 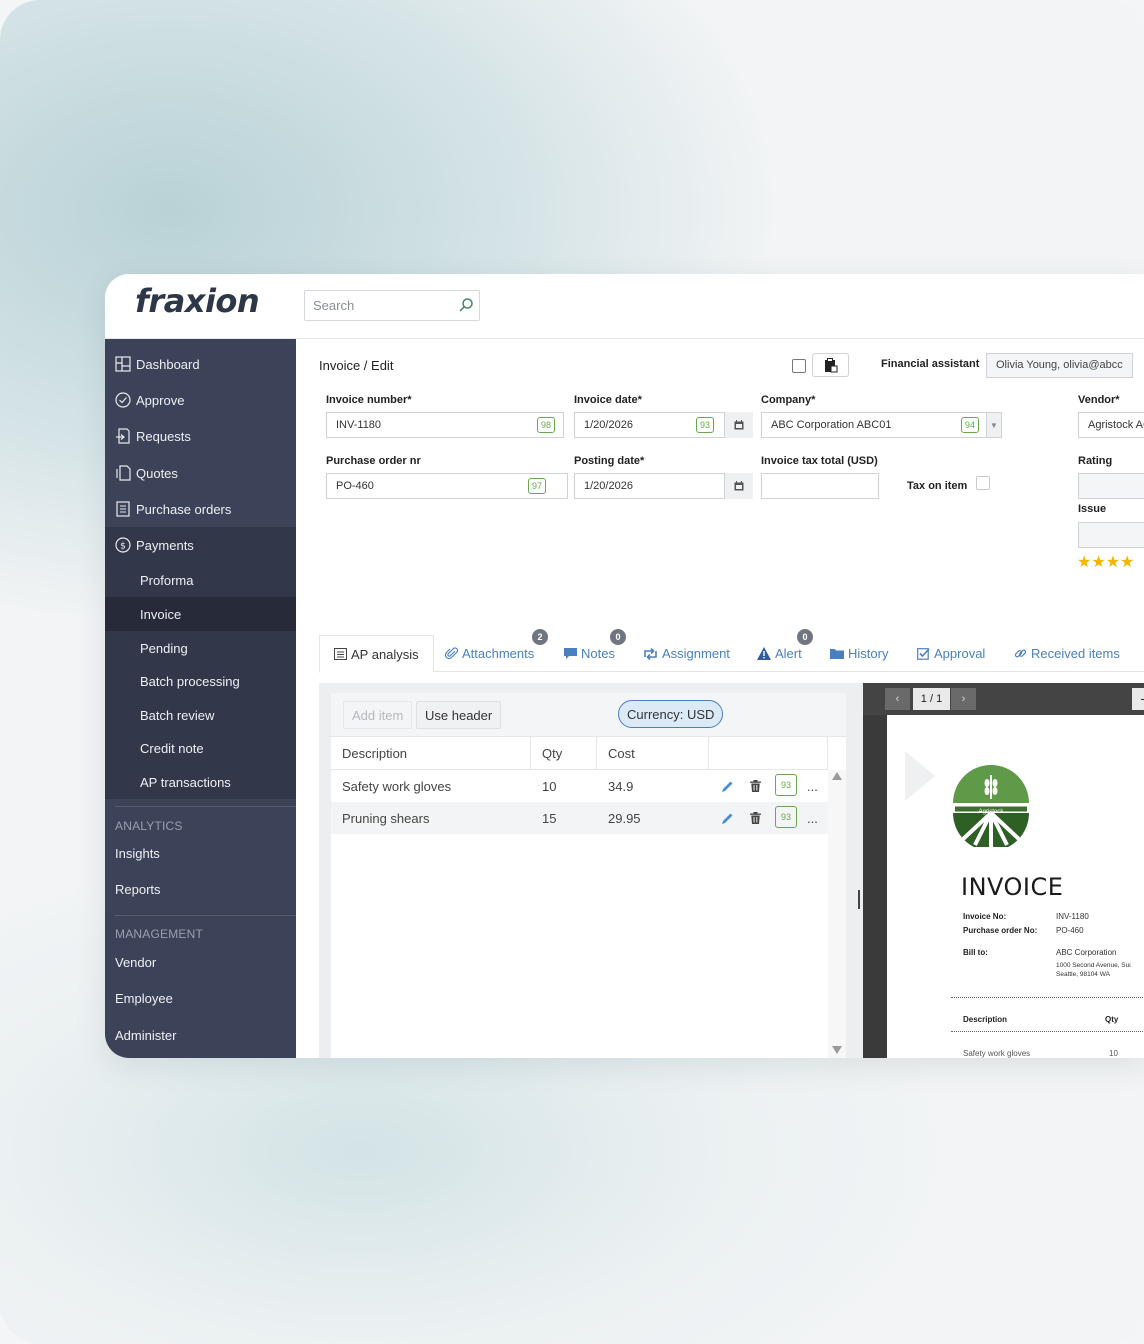 What do you see at coordinates (431, 753) in the screenshot?
I see `column-header-description: Description` at bounding box center [431, 753].